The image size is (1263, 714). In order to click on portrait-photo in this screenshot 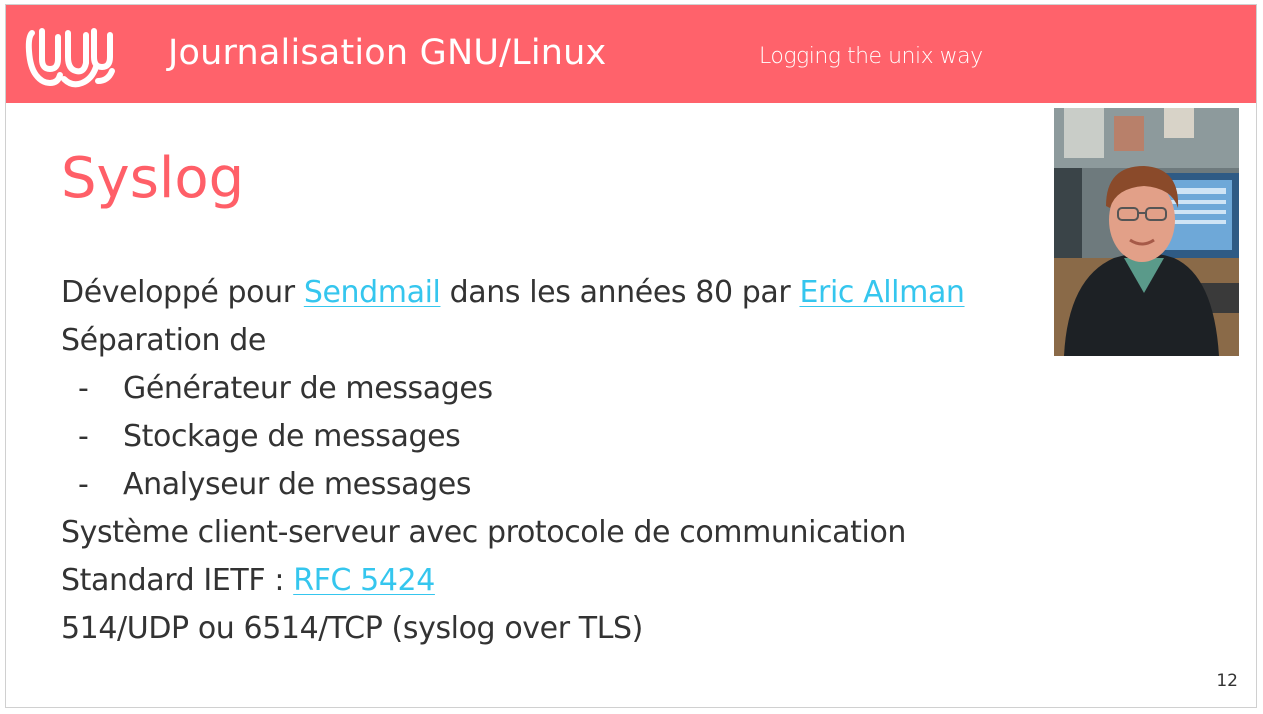, I will do `click(1146, 232)`.